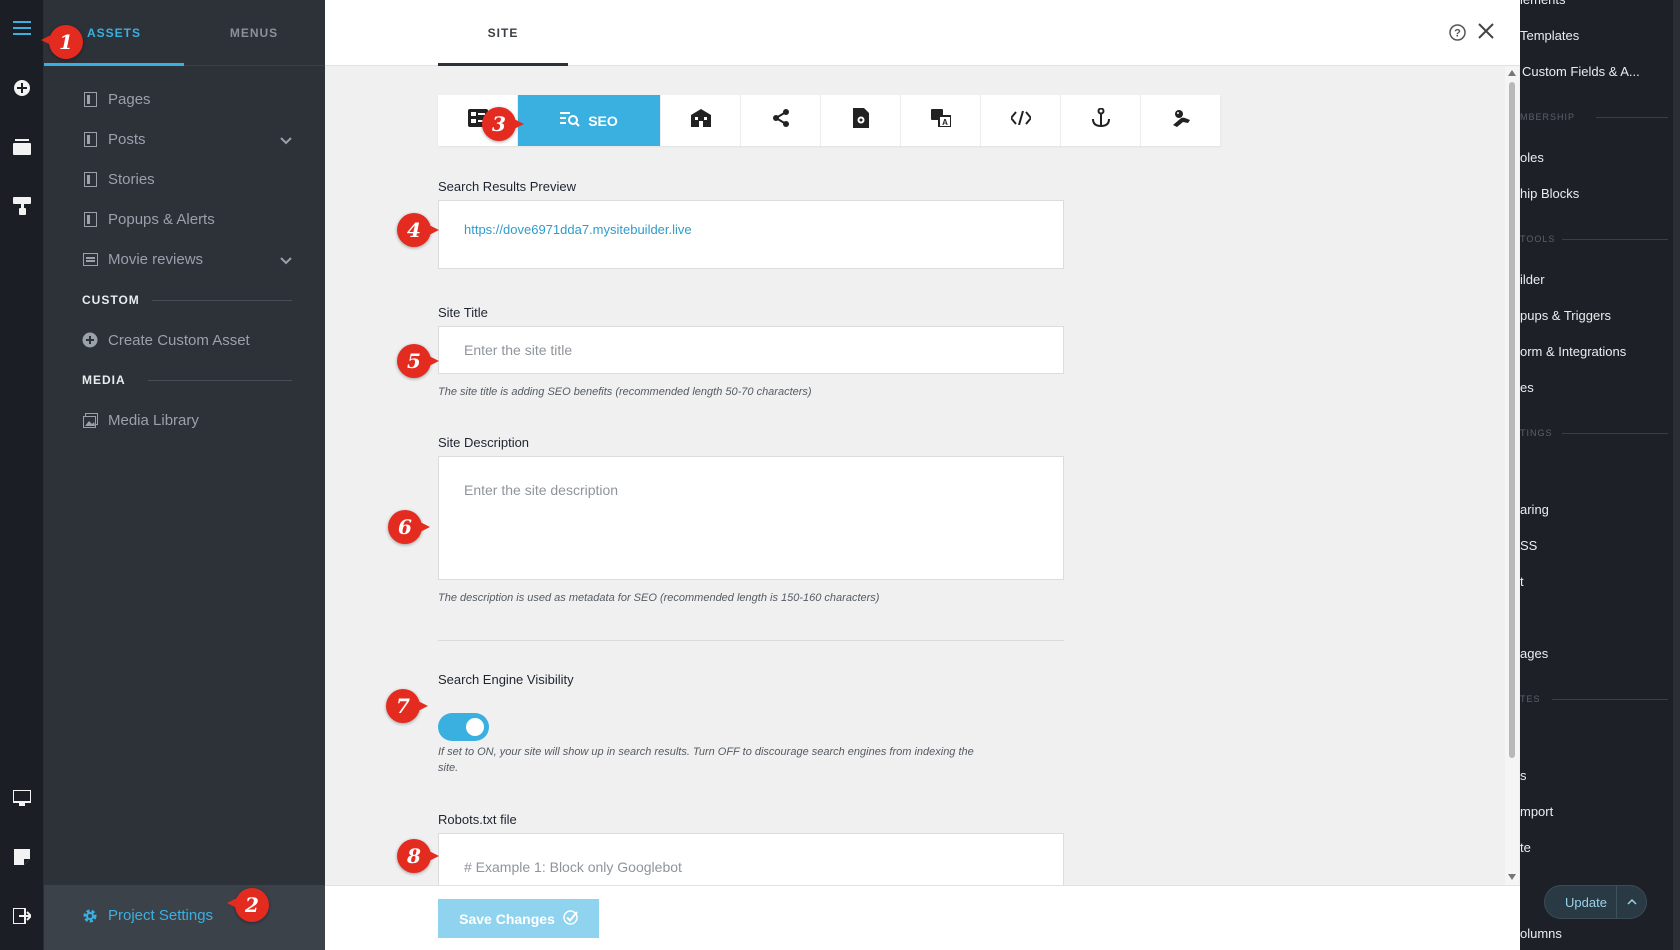  What do you see at coordinates (1543, 3) in the screenshot?
I see `right-item: lements` at bounding box center [1543, 3].